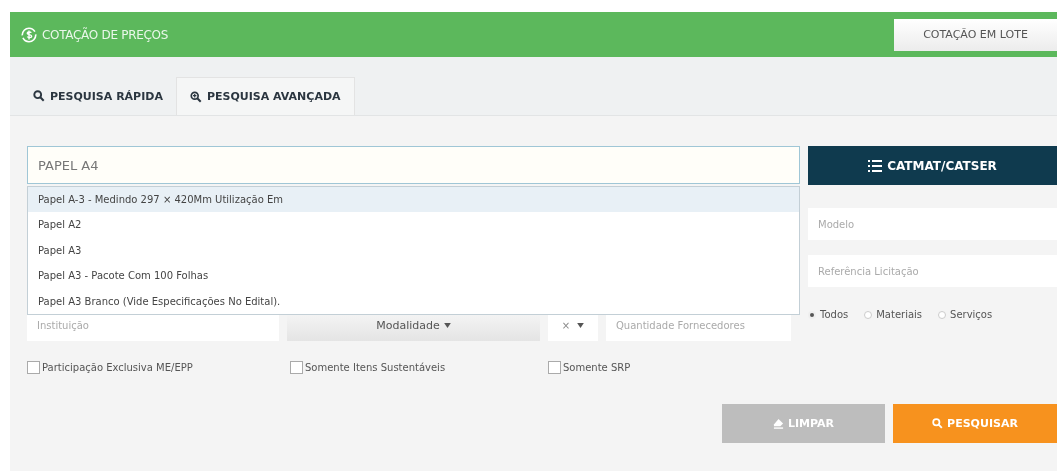  Describe the element at coordinates (419, 367) in the screenshot. I see `checkbox-option: Somente Itens Sustentáveis` at that location.